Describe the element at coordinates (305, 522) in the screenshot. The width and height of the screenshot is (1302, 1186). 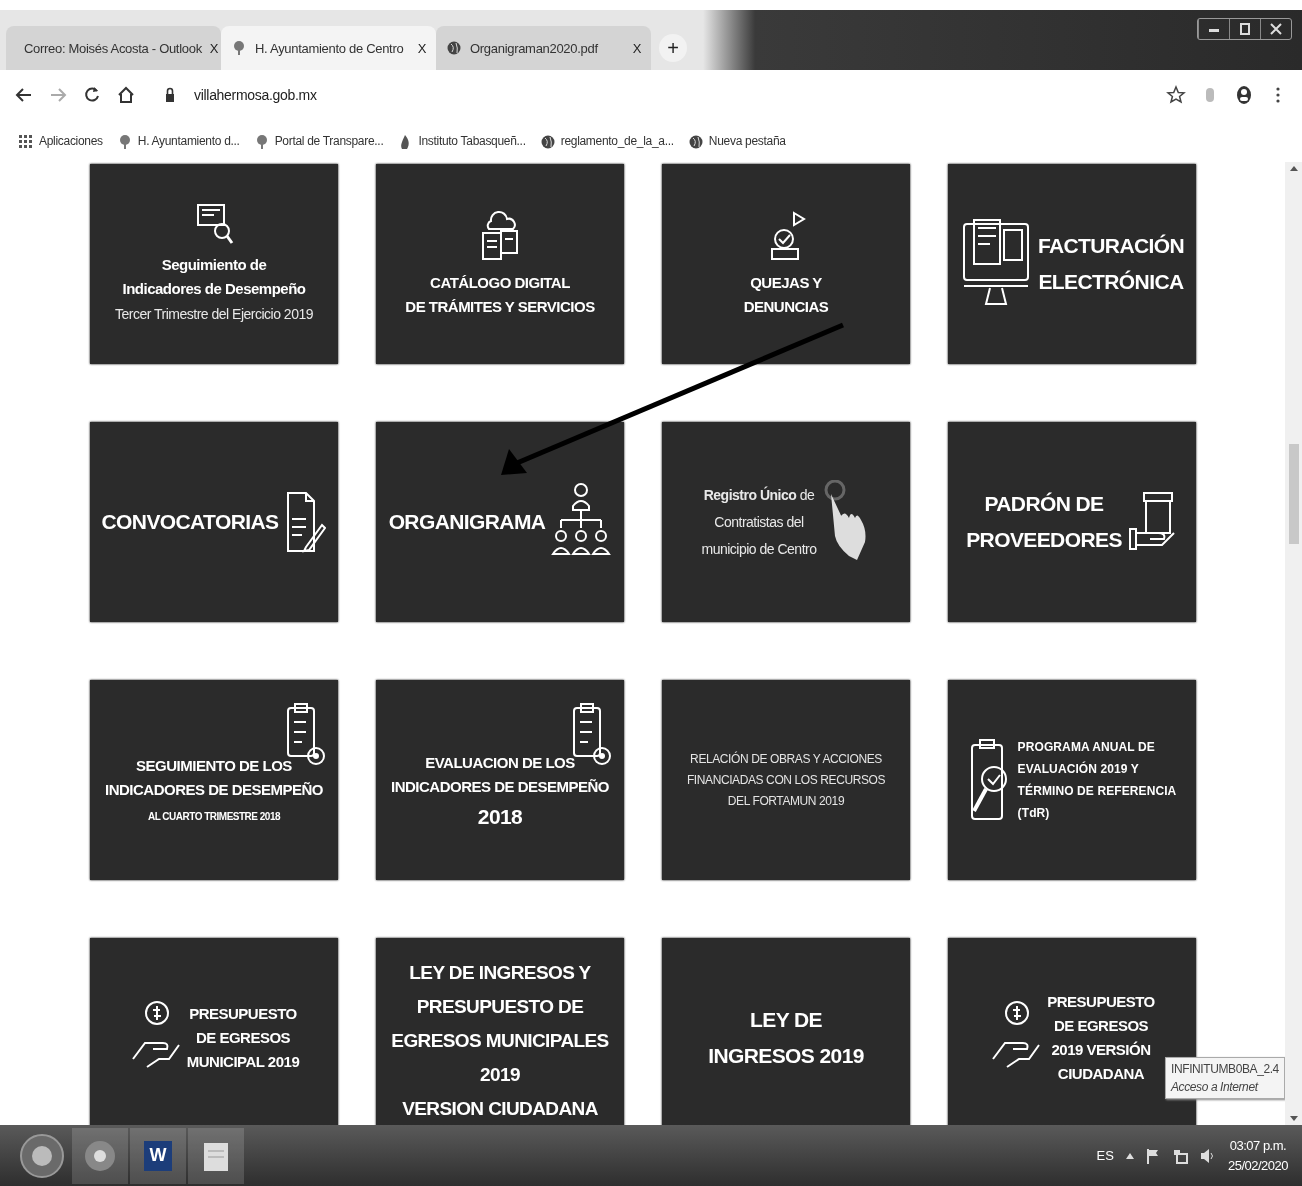
I see `document-pen-icon` at that location.